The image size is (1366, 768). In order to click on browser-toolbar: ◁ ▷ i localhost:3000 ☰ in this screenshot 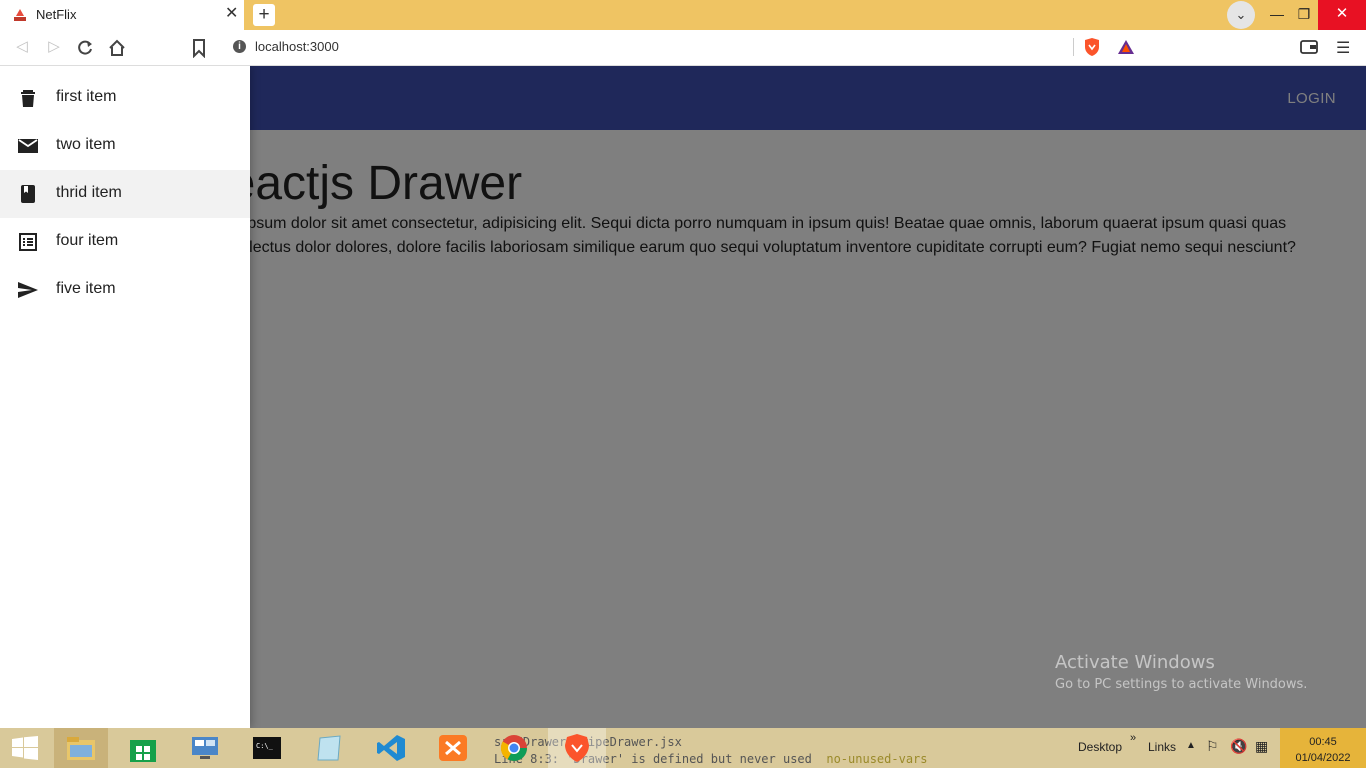, I will do `click(683, 48)`.